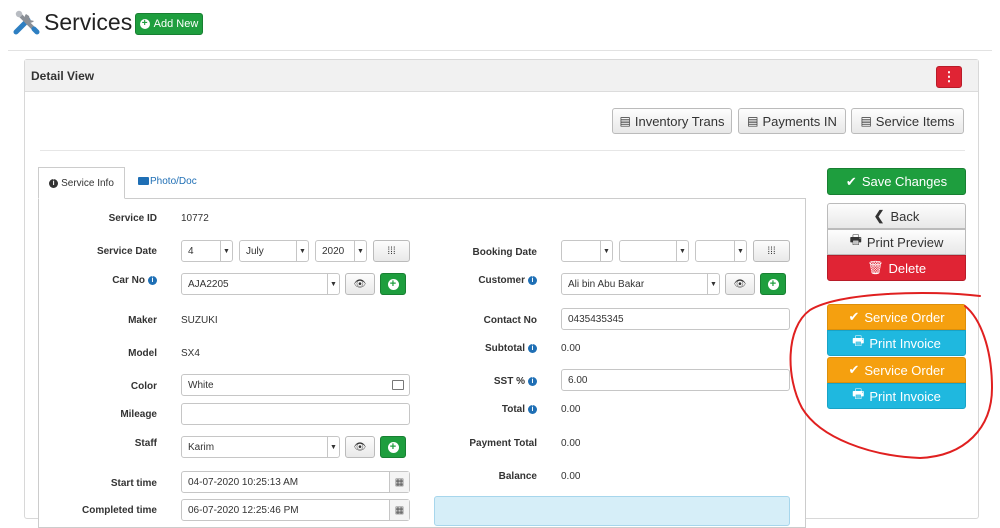 Image resolution: width=1000 pixels, height=528 pixels. What do you see at coordinates (145, 443) in the screenshot?
I see `staff-label: Staff` at bounding box center [145, 443].